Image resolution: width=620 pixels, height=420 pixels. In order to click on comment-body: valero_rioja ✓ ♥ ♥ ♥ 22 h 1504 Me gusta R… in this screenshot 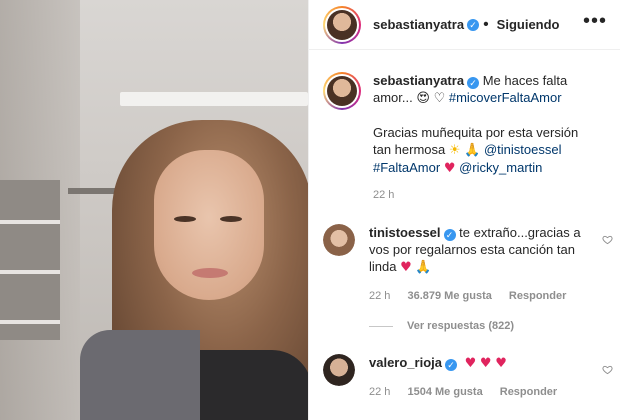, I will do `click(478, 377)`.